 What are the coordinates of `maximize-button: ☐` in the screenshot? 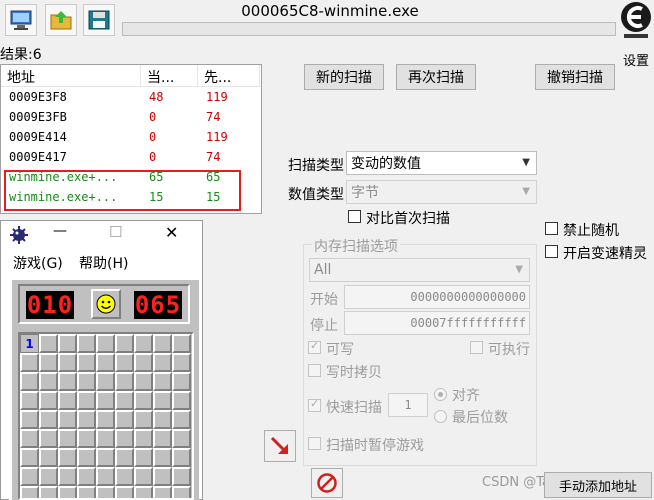 It's located at (115, 232).